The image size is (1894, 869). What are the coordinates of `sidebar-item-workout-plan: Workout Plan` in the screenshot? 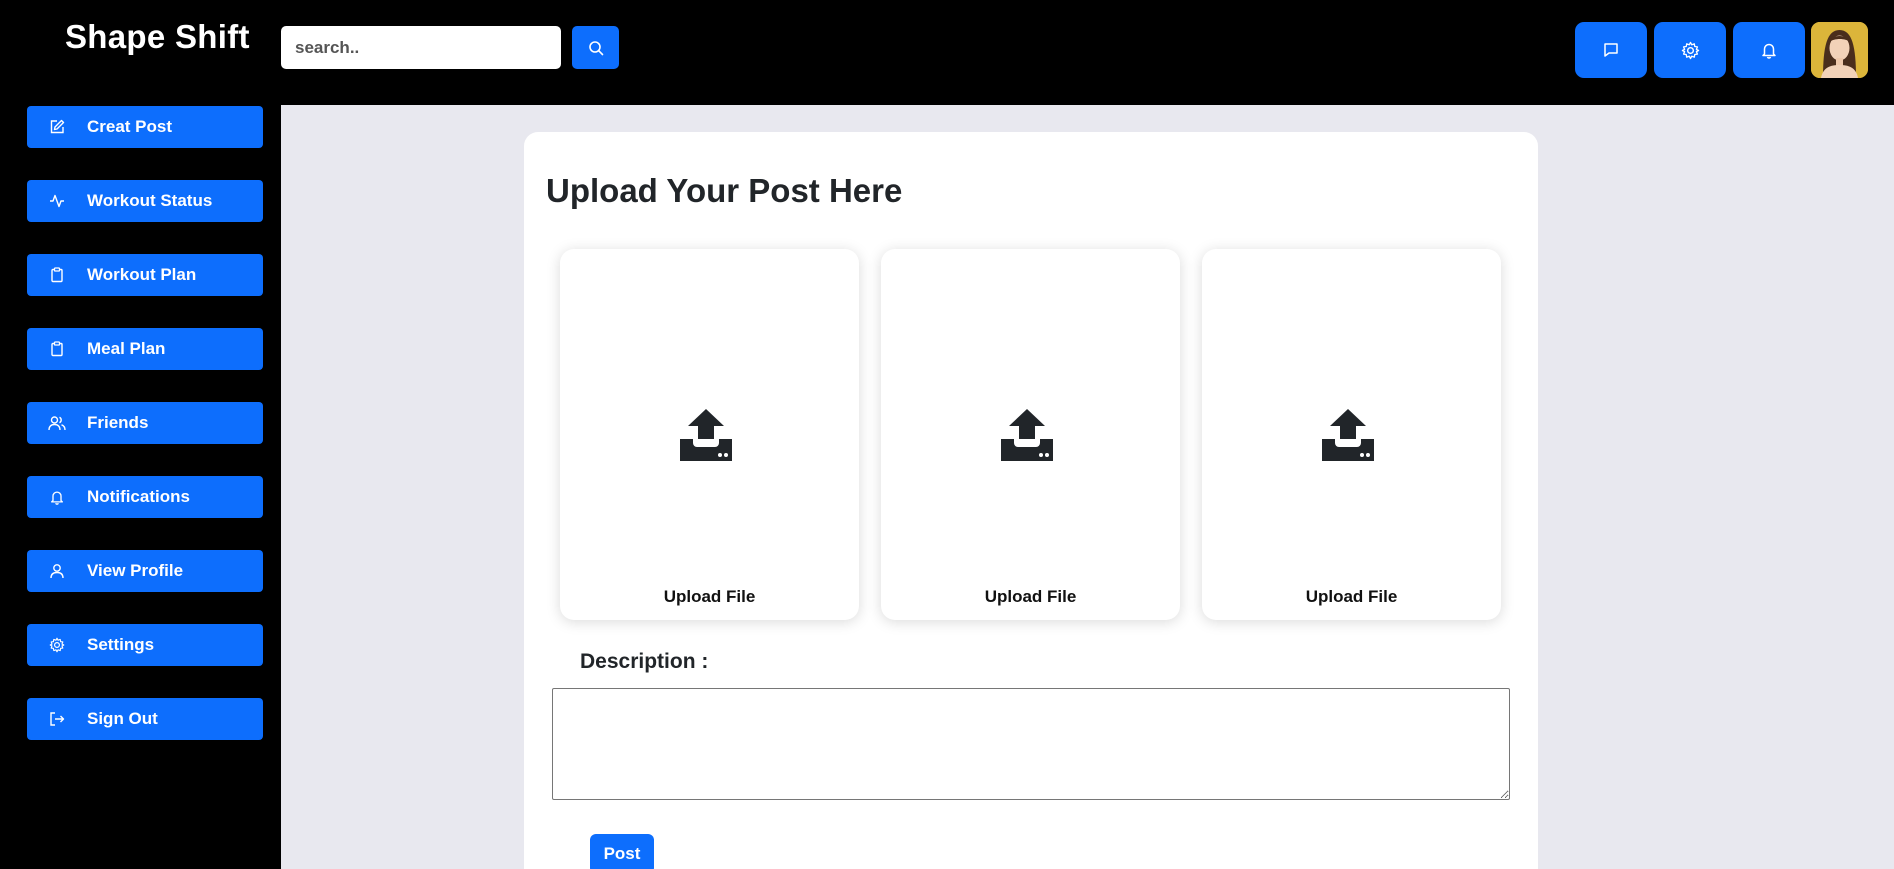 It's located at (145, 275).